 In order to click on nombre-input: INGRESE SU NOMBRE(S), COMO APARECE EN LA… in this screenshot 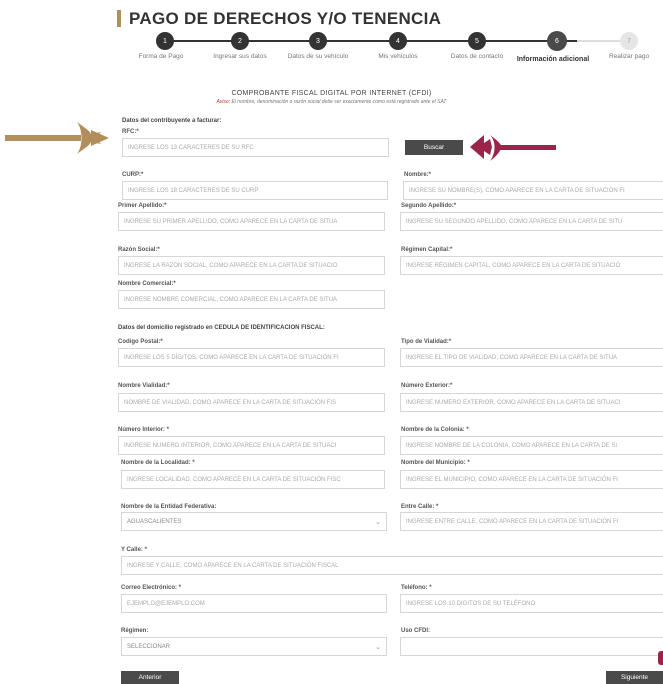, I will do `click(533, 190)`.